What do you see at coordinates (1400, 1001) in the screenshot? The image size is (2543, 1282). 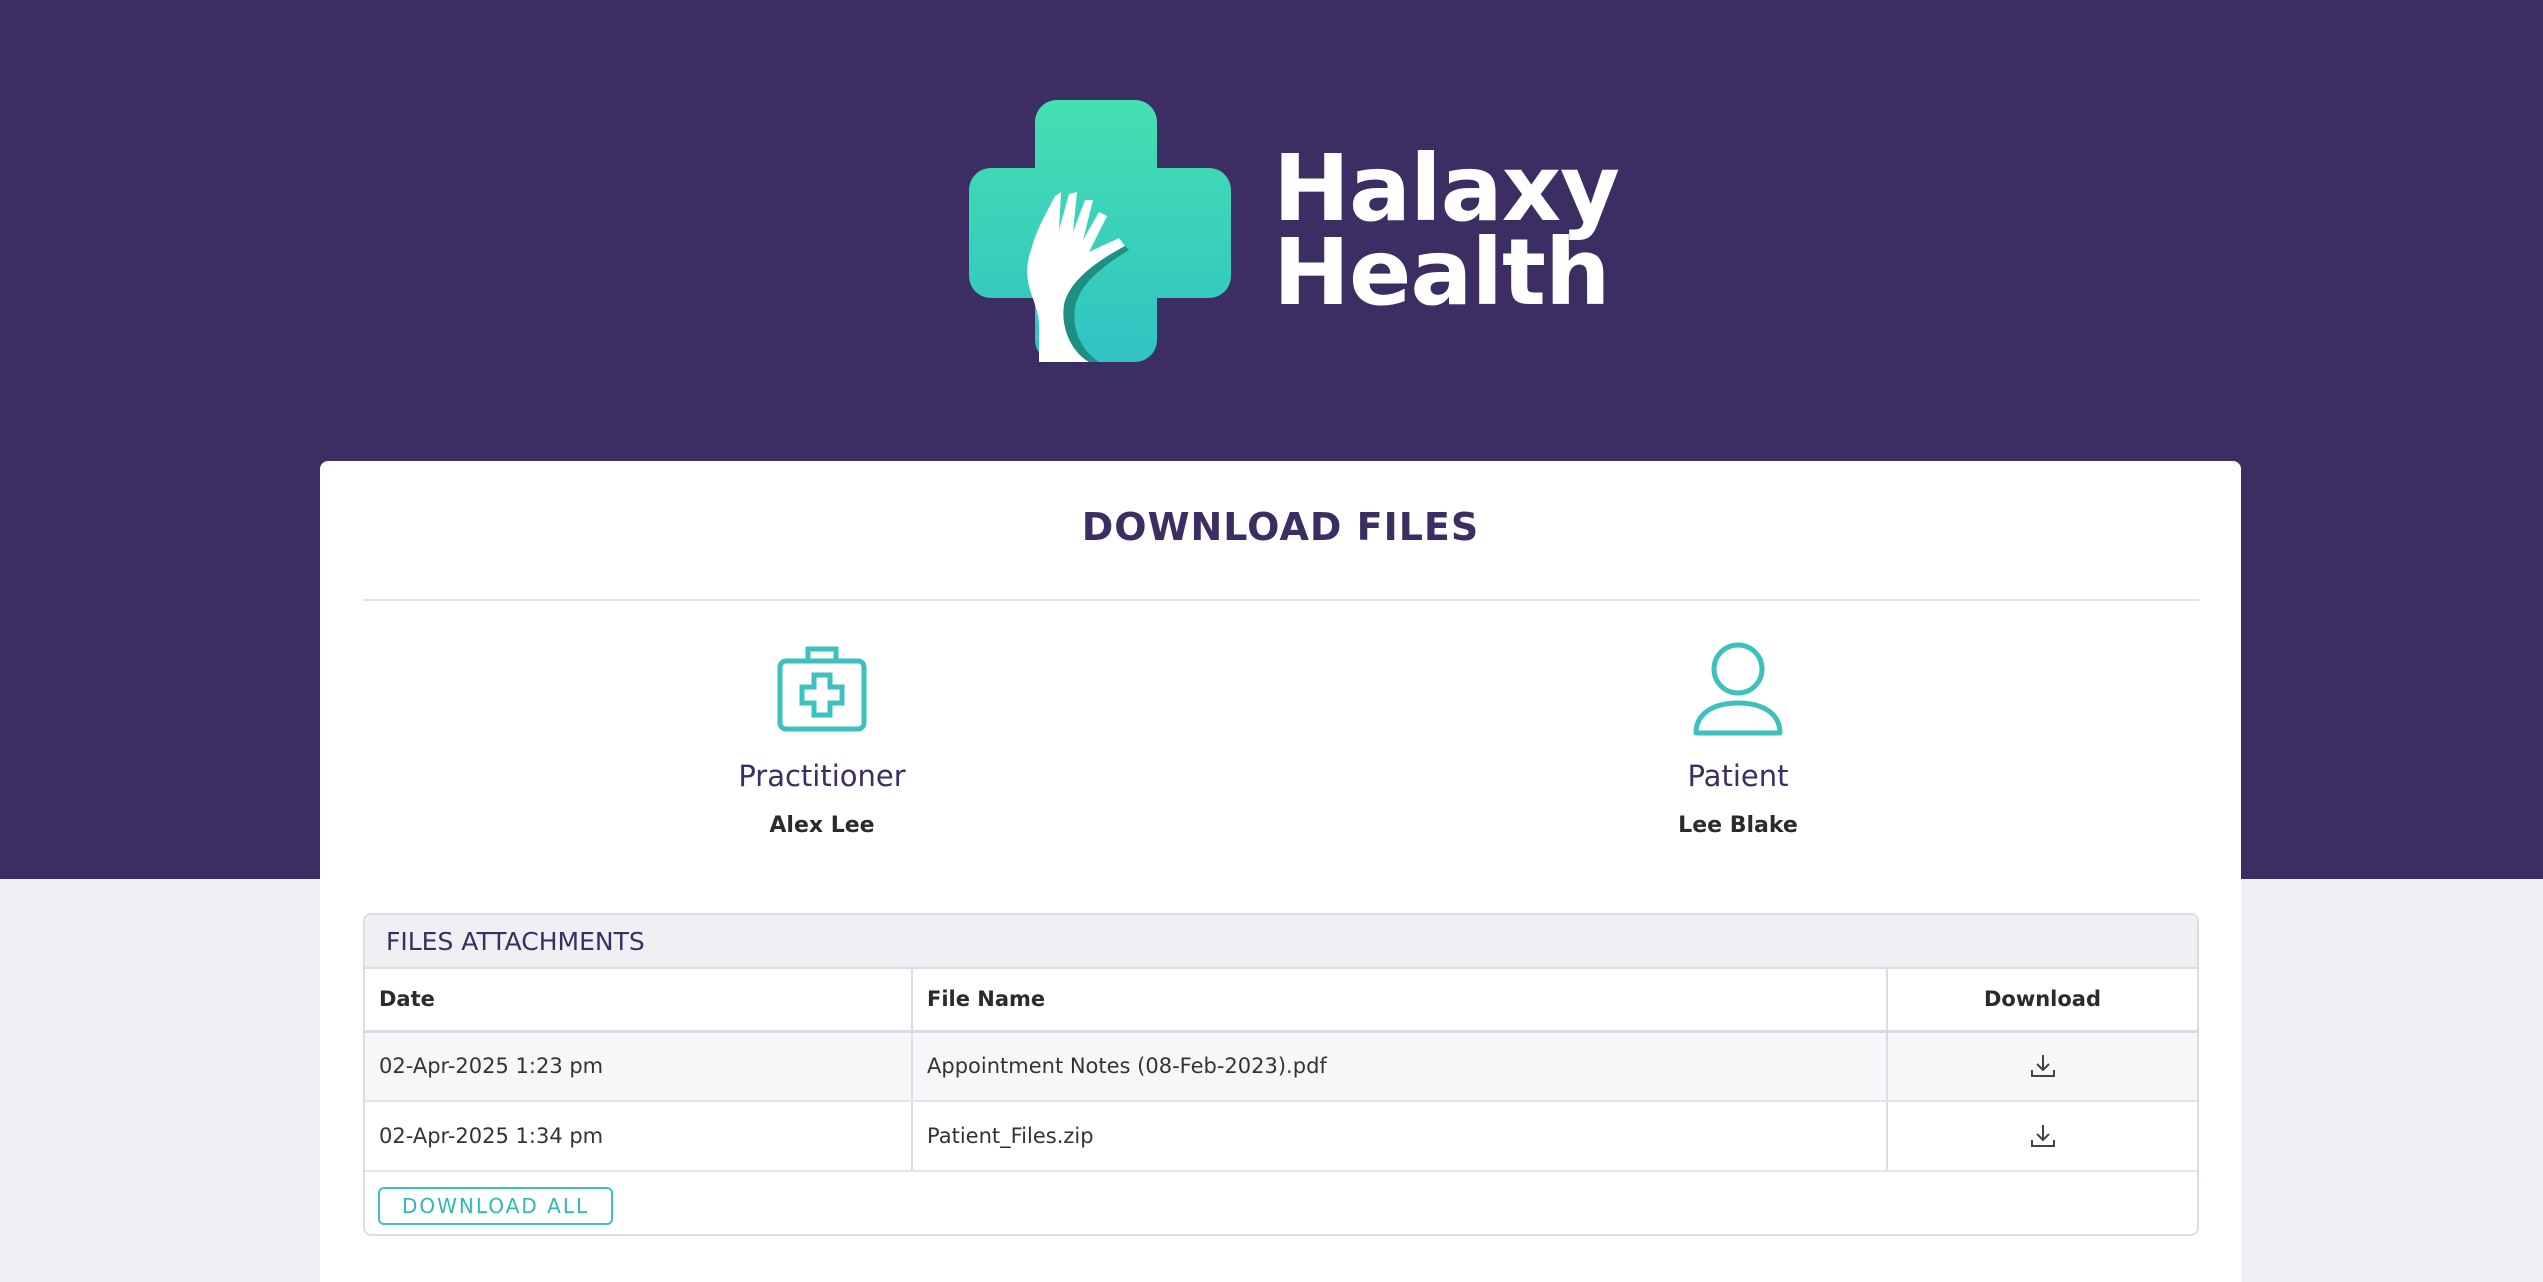 I see `column-header-file-name: File Name` at bounding box center [1400, 1001].